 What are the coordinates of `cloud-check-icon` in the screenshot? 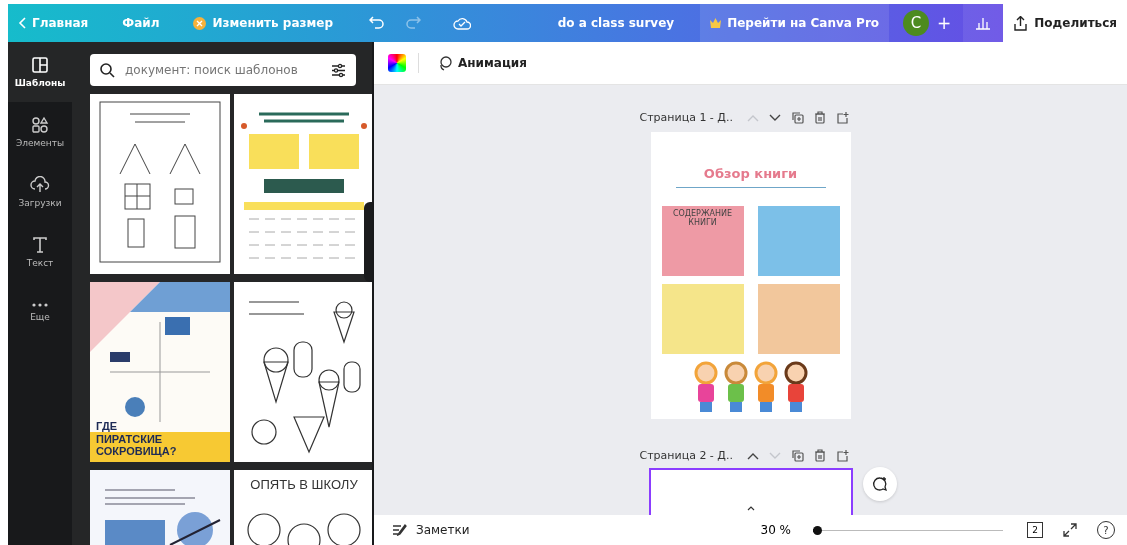 It's located at (462, 23).